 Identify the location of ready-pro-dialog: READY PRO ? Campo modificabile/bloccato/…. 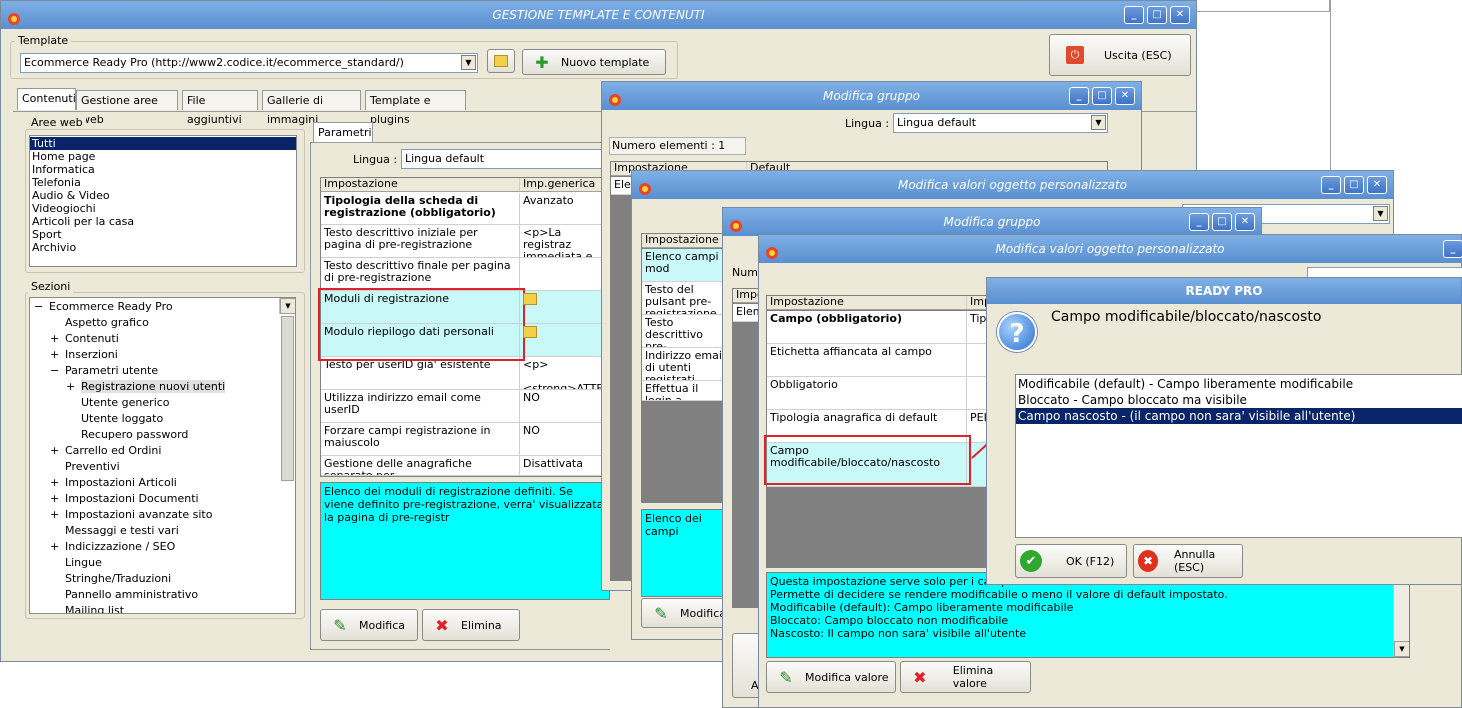
(1224, 431).